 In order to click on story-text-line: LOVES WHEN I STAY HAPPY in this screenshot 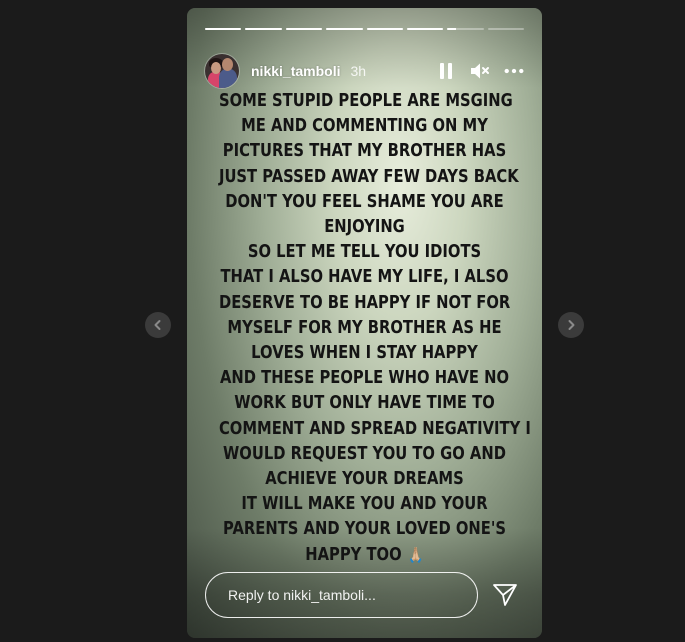, I will do `click(364, 353)`.